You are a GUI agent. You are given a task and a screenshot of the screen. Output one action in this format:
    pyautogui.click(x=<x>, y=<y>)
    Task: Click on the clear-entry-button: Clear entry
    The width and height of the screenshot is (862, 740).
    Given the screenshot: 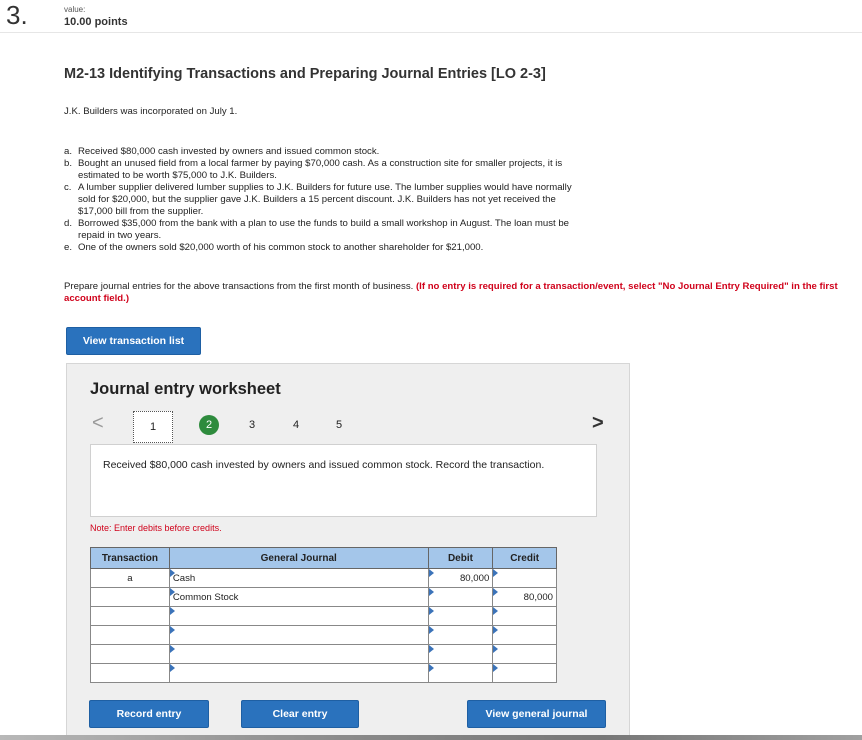 What is the action you would take?
    pyautogui.click(x=300, y=714)
    